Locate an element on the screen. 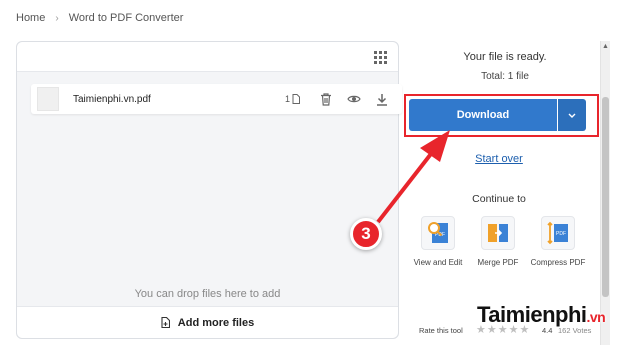  merge-pdf-tool: Merge PDF is located at coordinates (498, 241).